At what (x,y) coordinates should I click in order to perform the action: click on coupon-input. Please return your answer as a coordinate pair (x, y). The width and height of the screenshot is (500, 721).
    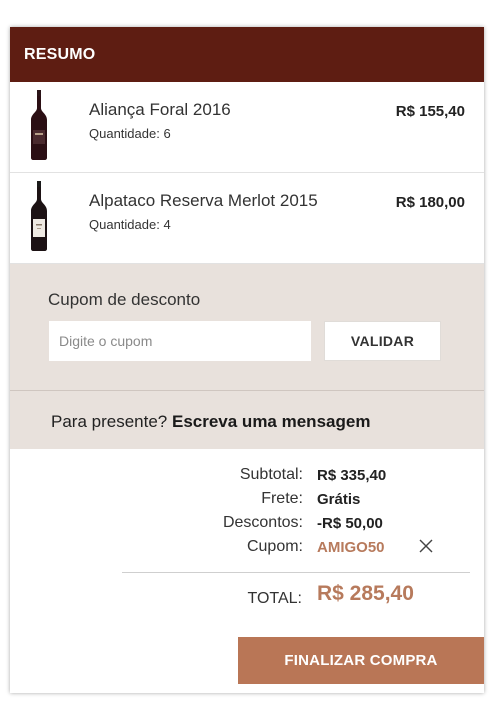
    Looking at the image, I should click on (180, 341).